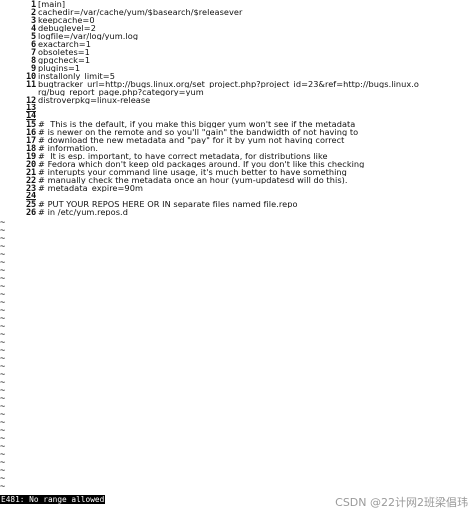  What do you see at coordinates (237, 108) in the screenshot?
I see `editor-line: 13` at bounding box center [237, 108].